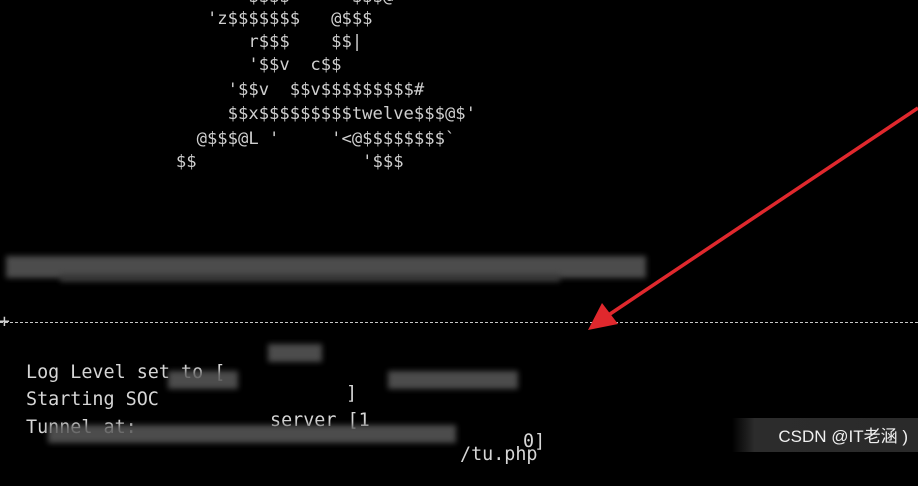  Describe the element at coordinates (843, 436) in the screenshot. I see `watermark-text: CSDN @IT老涵 )` at that location.